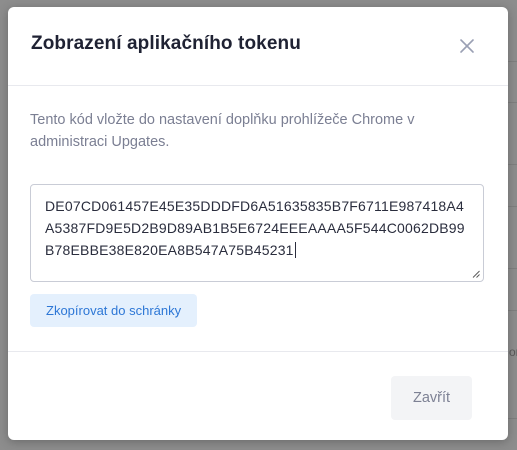  What do you see at coordinates (114, 310) in the screenshot?
I see `copy-to-clipboard-button: Zkopírovat do schránky` at bounding box center [114, 310].